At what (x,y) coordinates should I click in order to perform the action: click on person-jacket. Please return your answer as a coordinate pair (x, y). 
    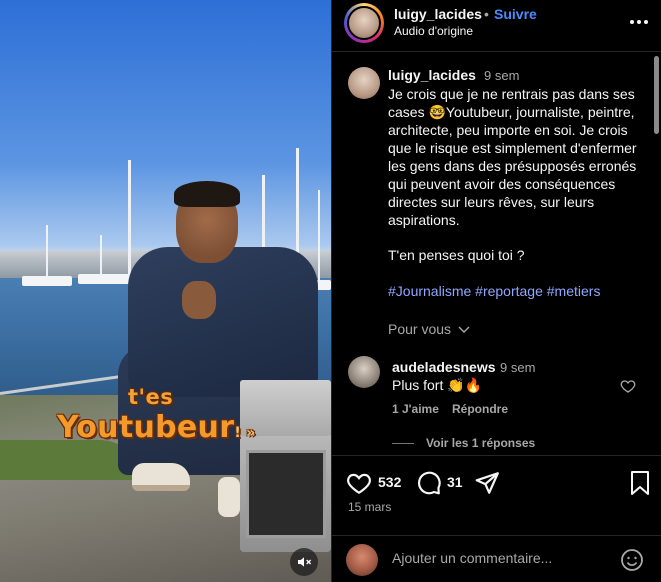
    Looking at the image, I should click on (223, 322).